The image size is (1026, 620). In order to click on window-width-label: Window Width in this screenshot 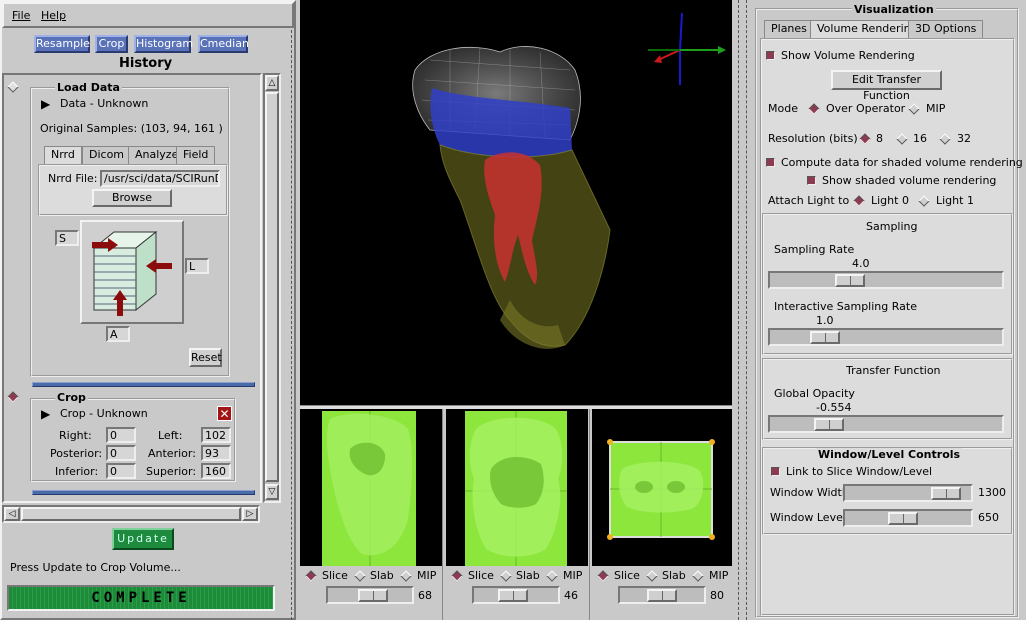, I will do `click(809, 492)`.